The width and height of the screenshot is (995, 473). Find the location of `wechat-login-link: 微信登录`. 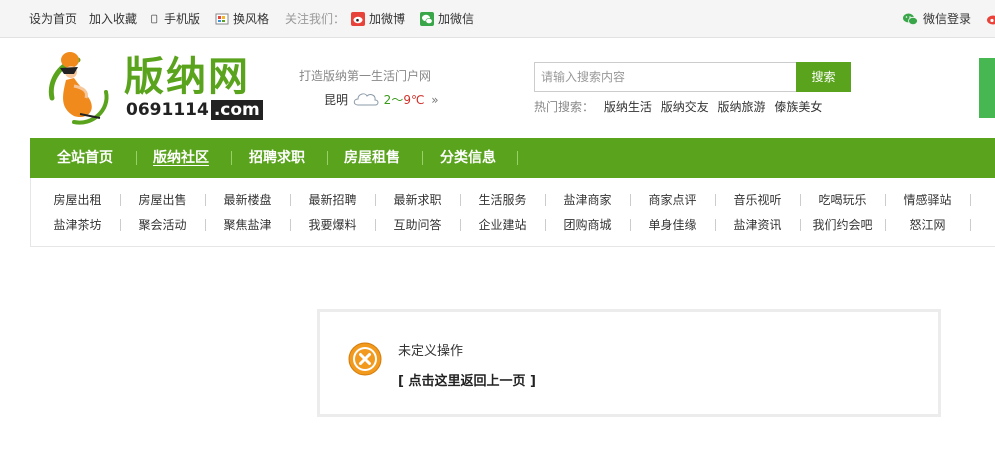

wechat-login-link: 微信登录 is located at coordinates (936, 19).